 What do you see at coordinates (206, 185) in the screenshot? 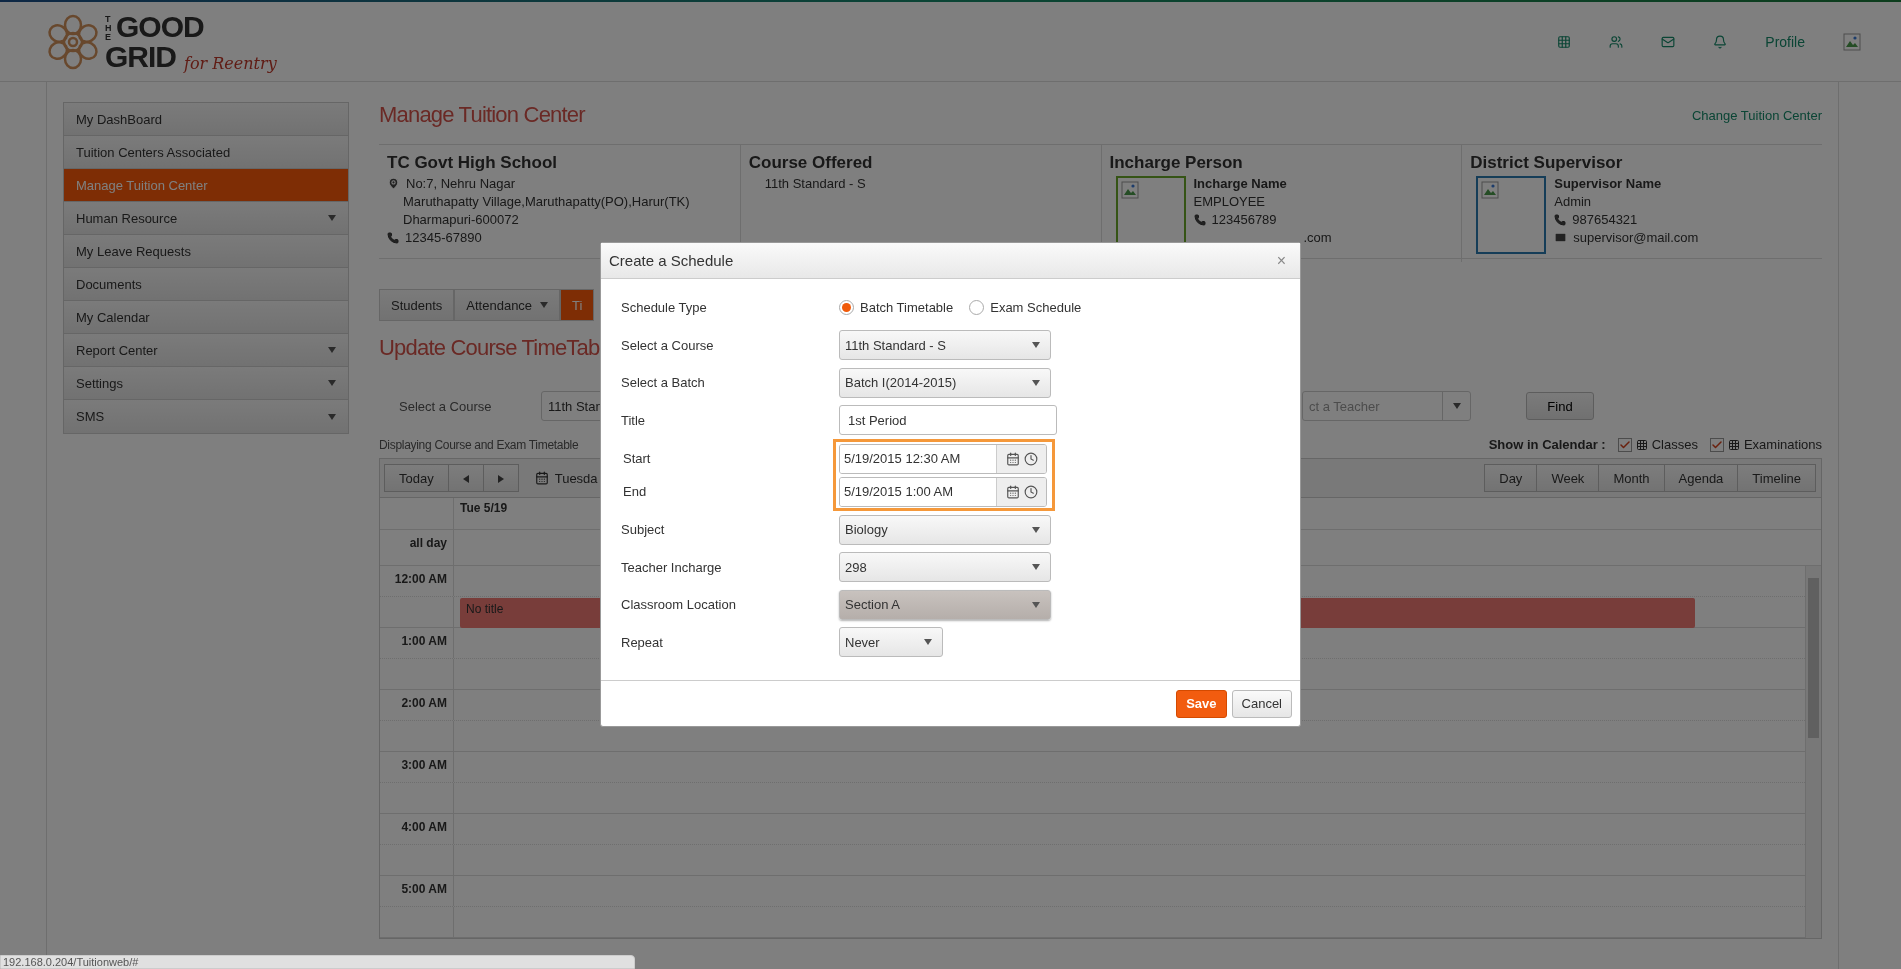
I see `sidebar-item: Manage Tuition Center` at bounding box center [206, 185].